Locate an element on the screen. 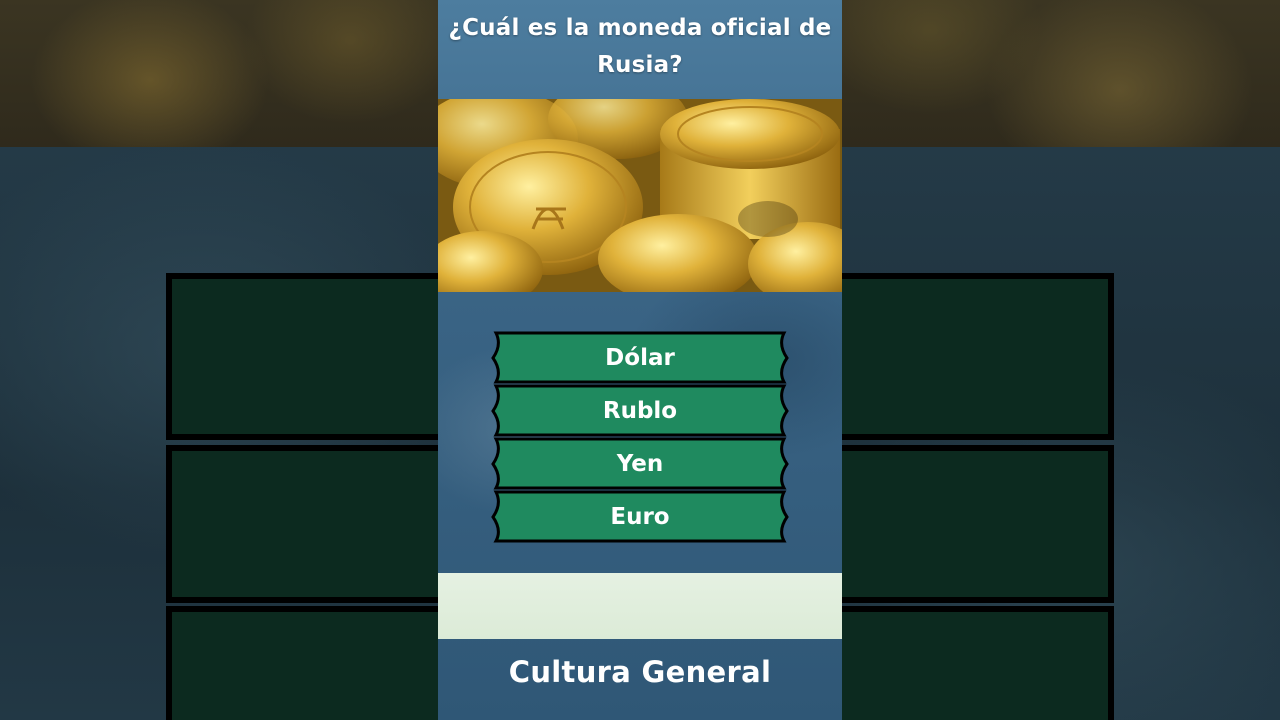 The image size is (1280, 720). option-button-yen: Yen is located at coordinates (640, 463).